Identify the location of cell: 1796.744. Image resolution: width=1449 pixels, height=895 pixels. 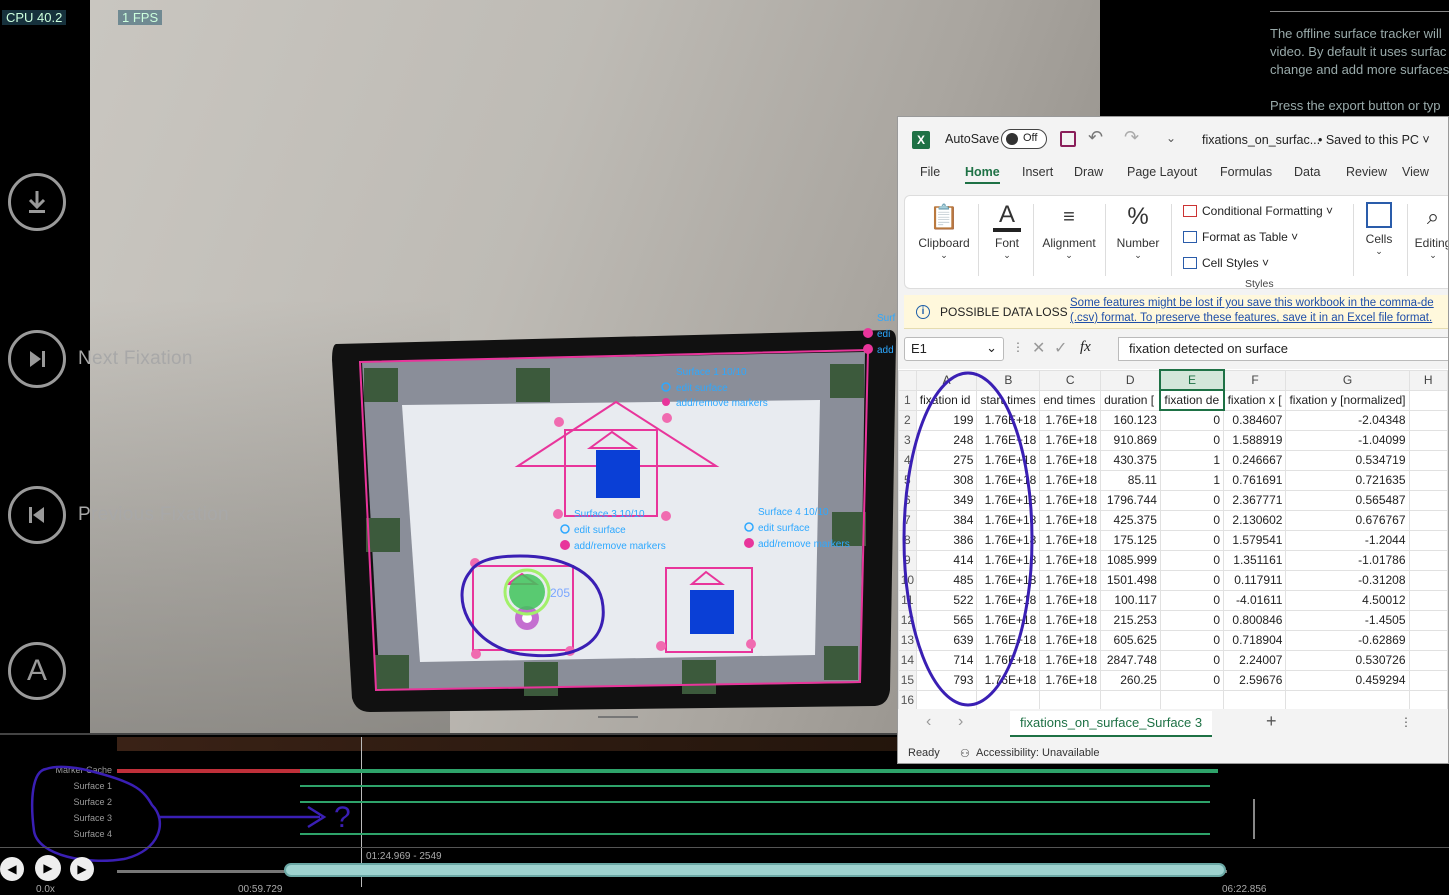
(1130, 500).